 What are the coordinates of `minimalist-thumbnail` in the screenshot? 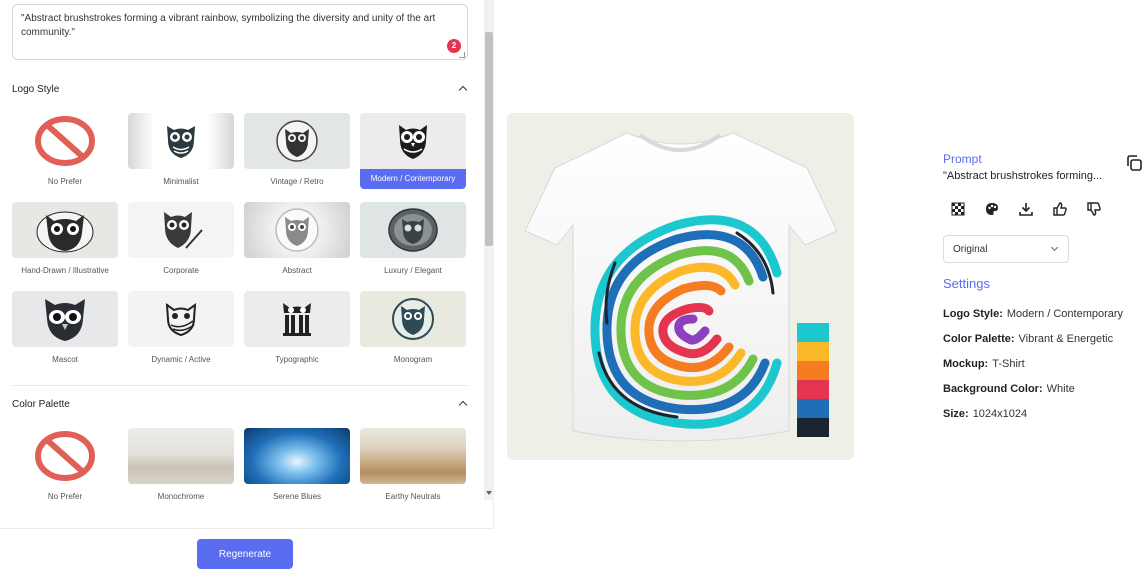 It's located at (181, 141).